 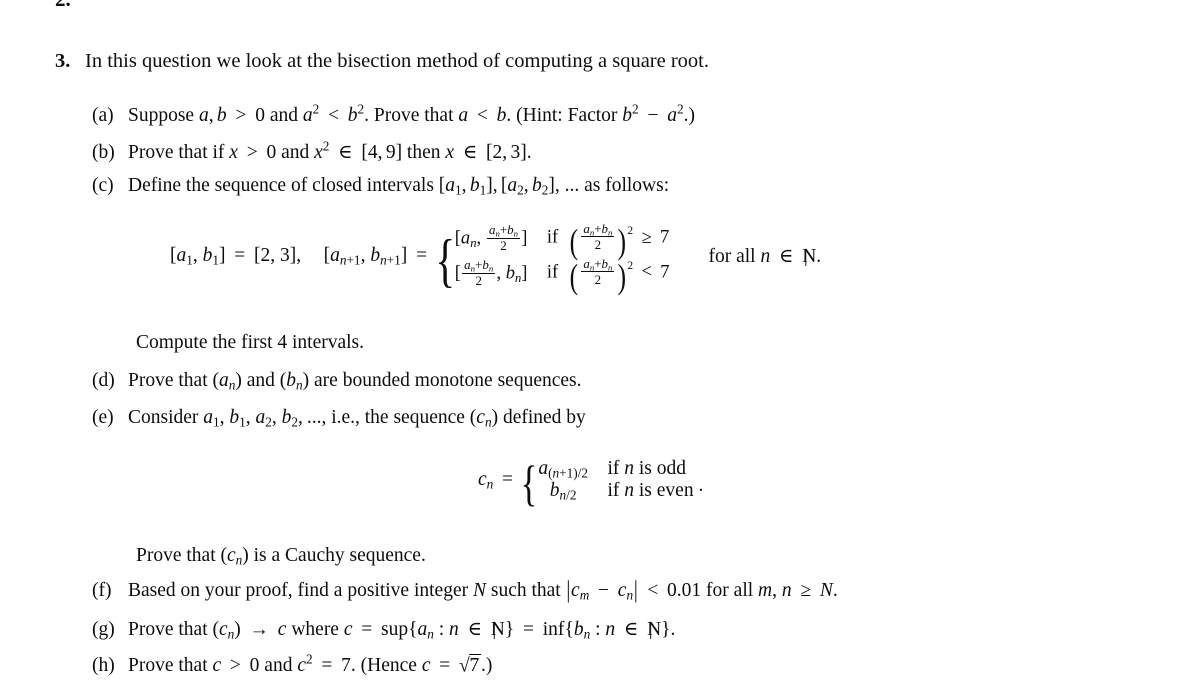 I want to click on case-lower-condition: if(an+bn 2) 2 < 7, so click(x=608, y=275).